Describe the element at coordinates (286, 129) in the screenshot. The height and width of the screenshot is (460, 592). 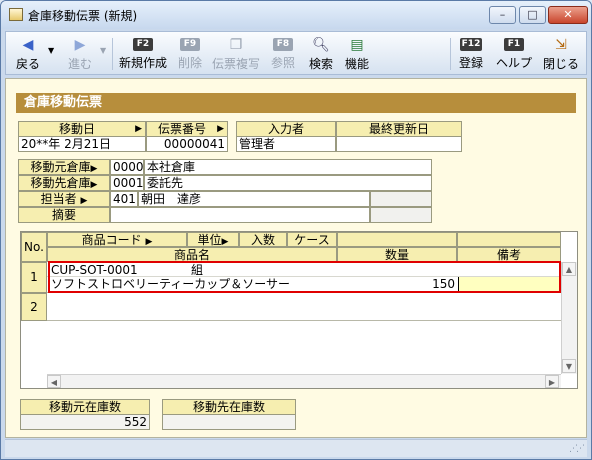
I see `input-by-label: 入力者` at that location.